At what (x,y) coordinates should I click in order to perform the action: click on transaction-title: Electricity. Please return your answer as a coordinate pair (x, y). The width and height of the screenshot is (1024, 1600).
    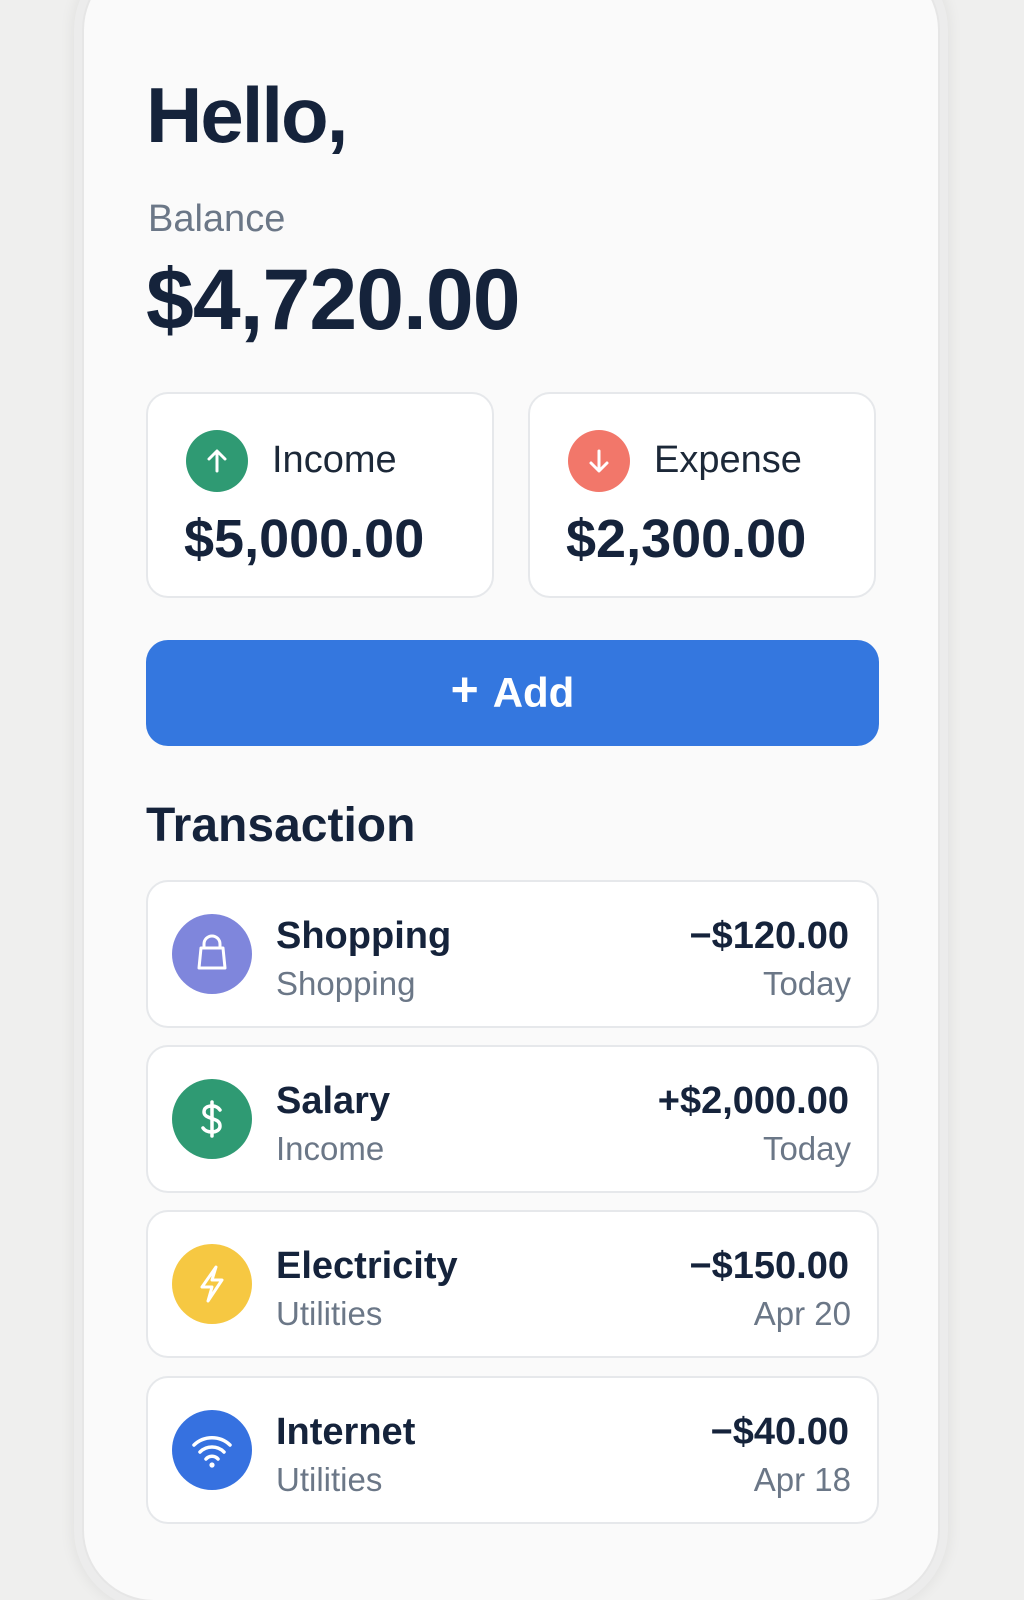
    Looking at the image, I should click on (367, 1266).